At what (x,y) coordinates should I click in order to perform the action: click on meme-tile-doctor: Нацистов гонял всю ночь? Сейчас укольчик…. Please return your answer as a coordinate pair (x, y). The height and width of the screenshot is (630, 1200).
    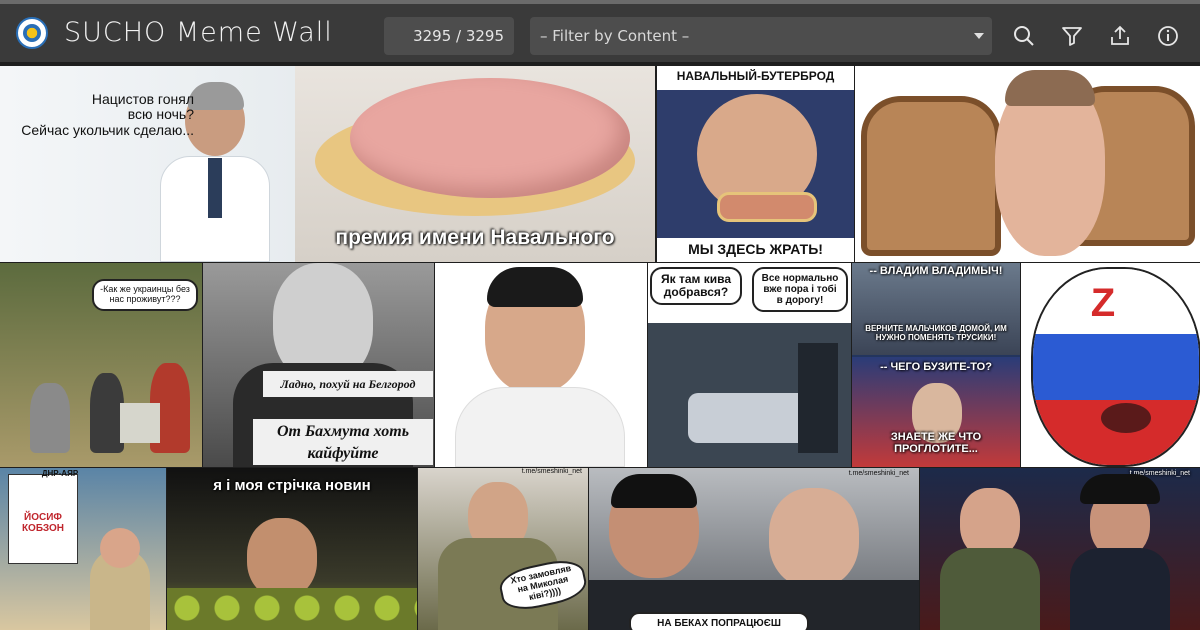
    Looking at the image, I should click on (147, 164).